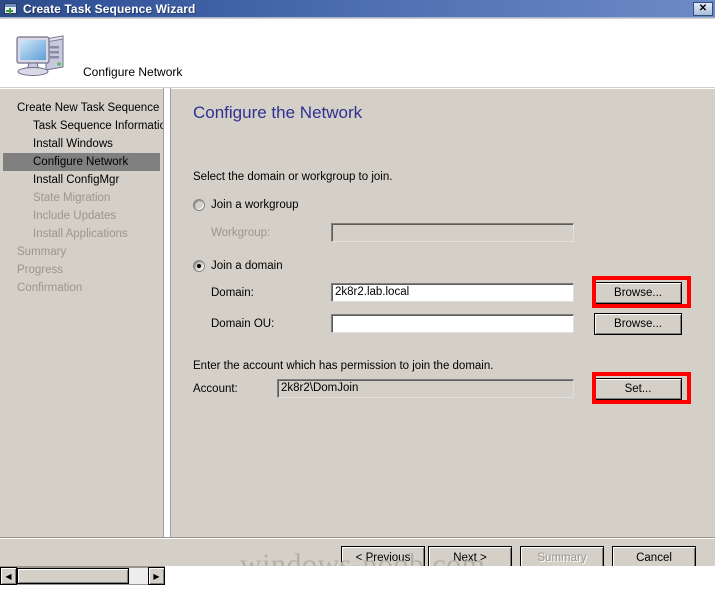  Describe the element at coordinates (8, 576) in the screenshot. I see `scroll-left-arrow-icon: ◀` at that location.